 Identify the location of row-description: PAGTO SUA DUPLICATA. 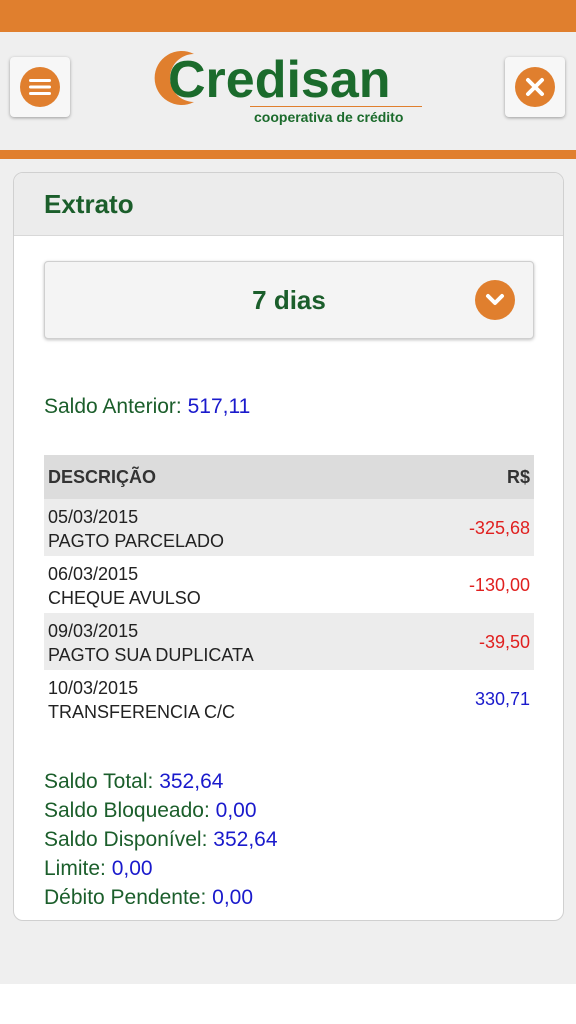
(151, 655).